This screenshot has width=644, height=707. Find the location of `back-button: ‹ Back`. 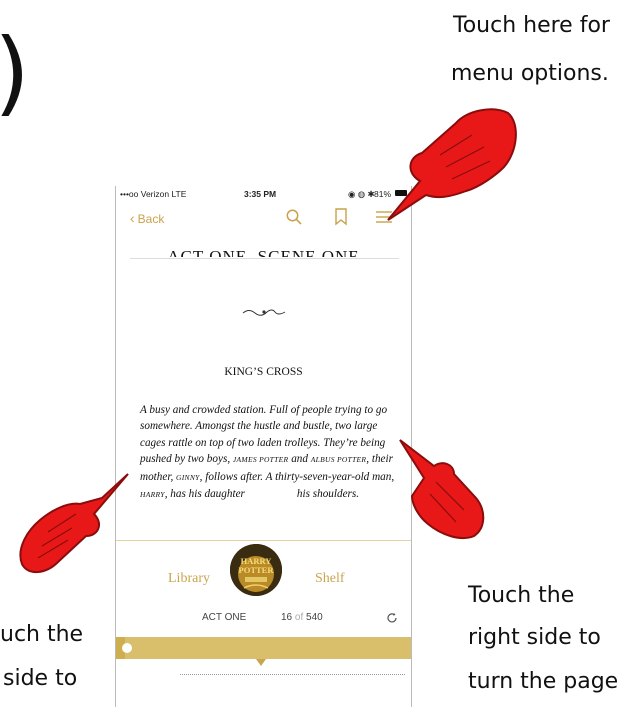

back-button: ‹ Back is located at coordinates (147, 218).